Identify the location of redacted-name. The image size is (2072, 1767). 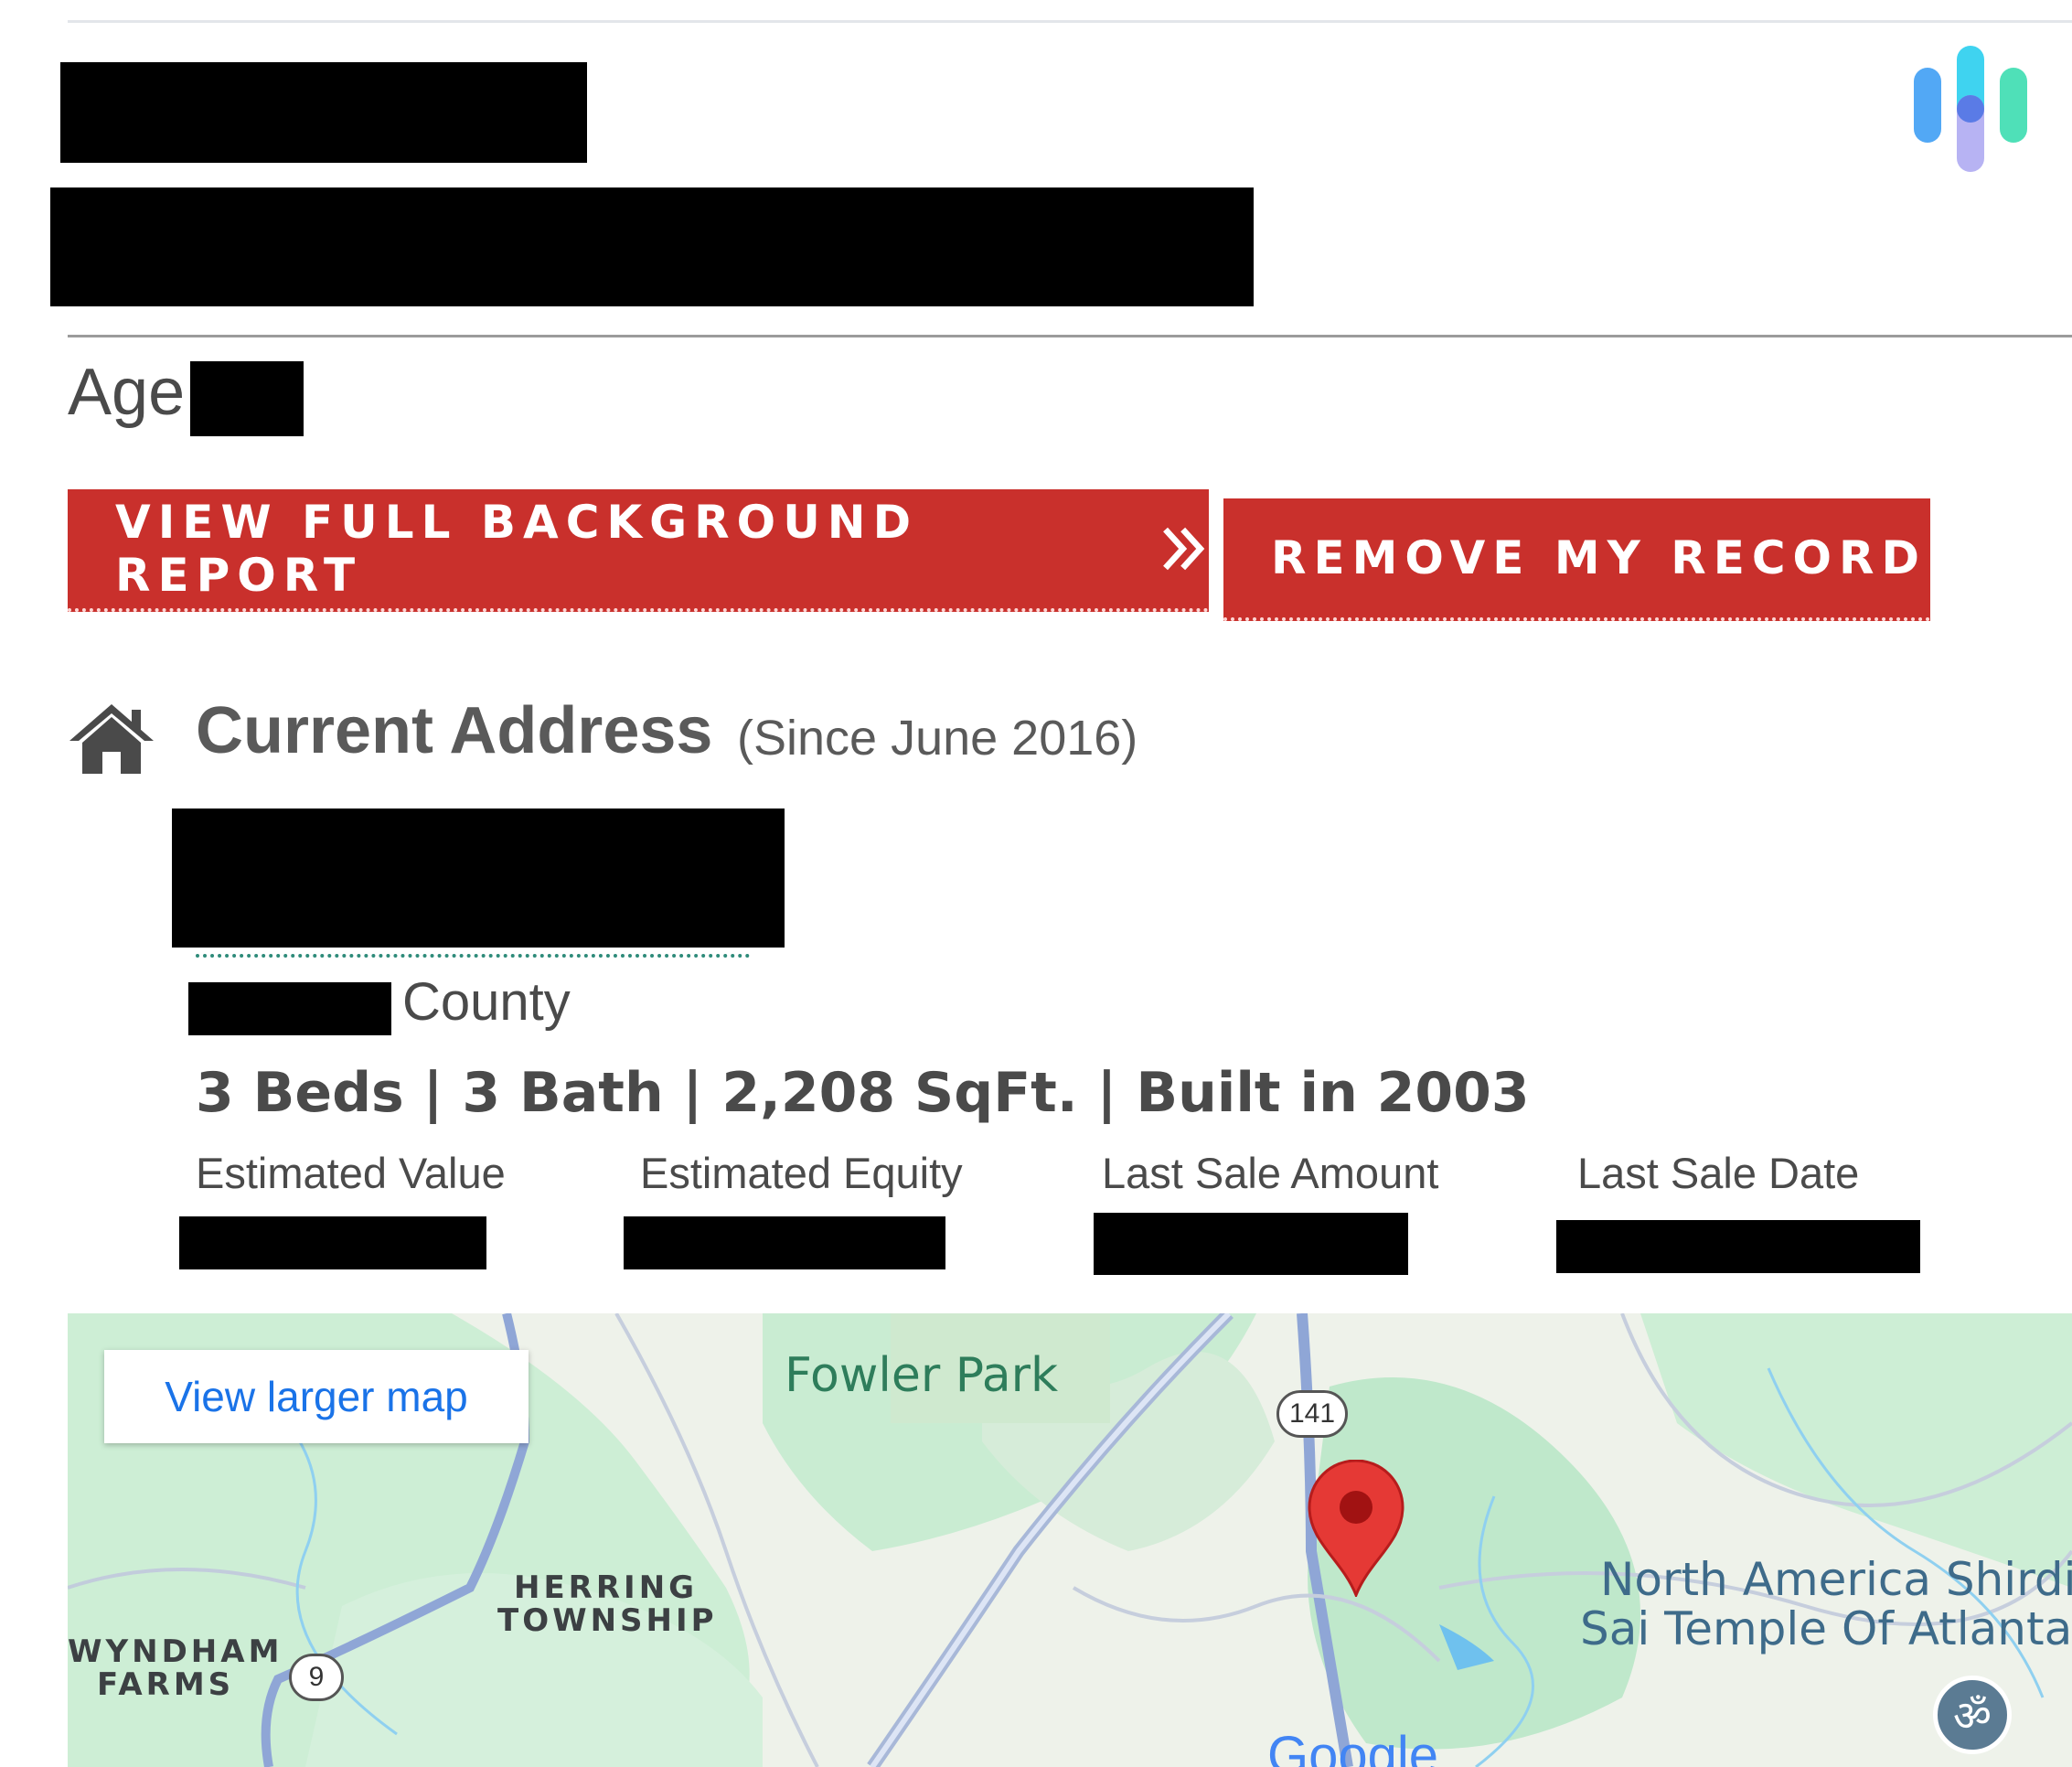
(323, 113).